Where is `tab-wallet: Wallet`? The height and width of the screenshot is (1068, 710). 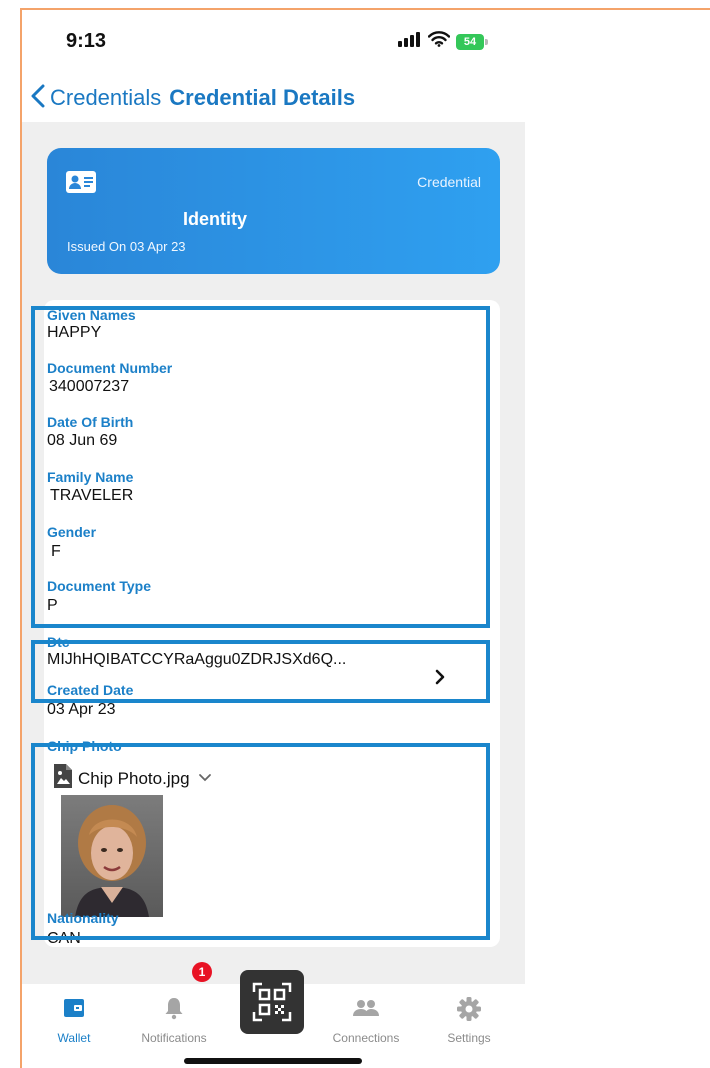 tab-wallet: Wallet is located at coordinates (74, 1019).